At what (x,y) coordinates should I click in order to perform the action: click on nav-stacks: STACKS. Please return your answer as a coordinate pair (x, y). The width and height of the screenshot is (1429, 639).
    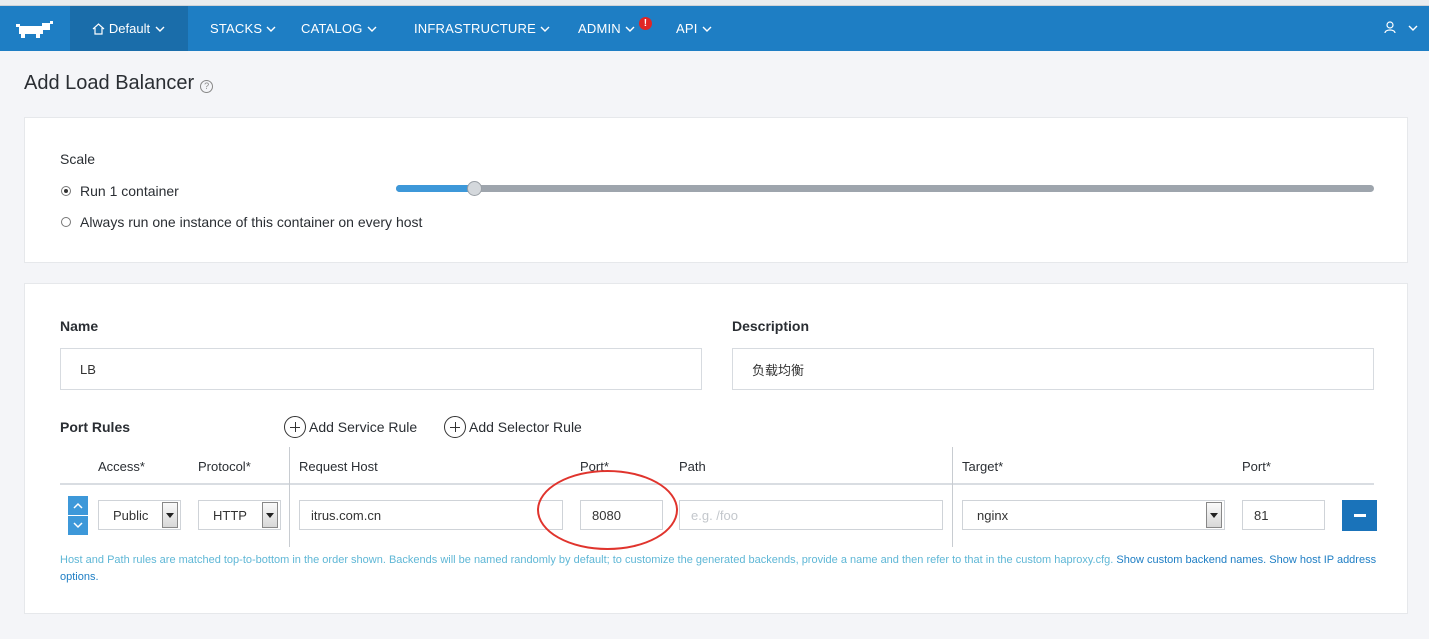
    Looking at the image, I should click on (243, 28).